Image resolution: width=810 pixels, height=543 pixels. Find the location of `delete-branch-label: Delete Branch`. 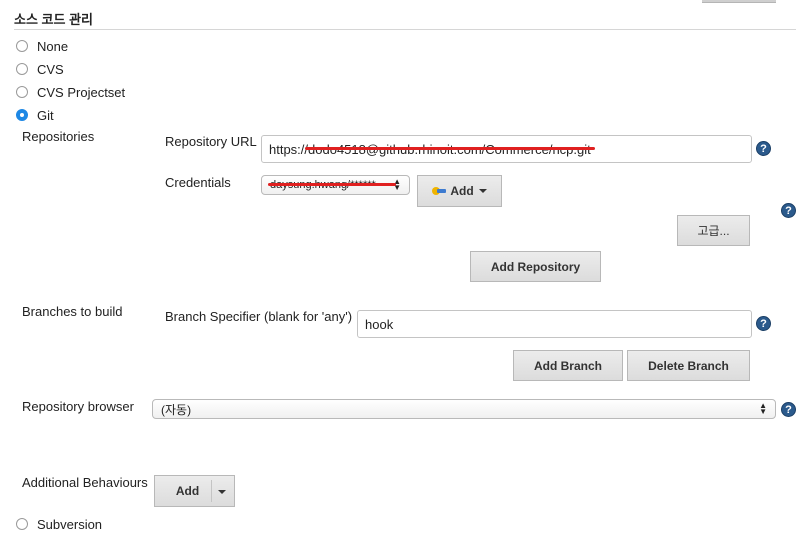

delete-branch-label: Delete Branch is located at coordinates (688, 365).